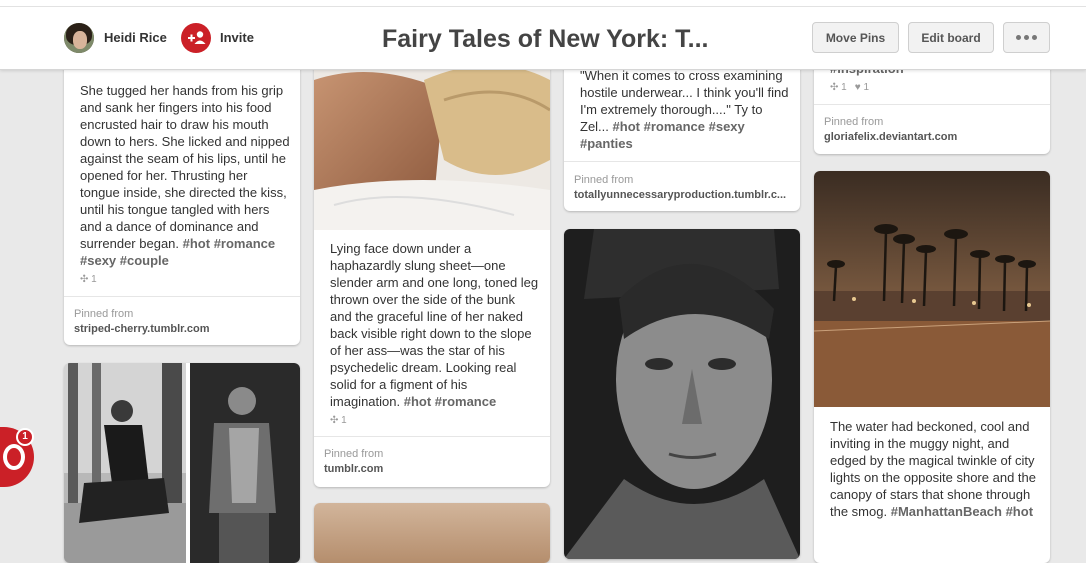 The image size is (1086, 563). Describe the element at coordinates (25, 437) in the screenshot. I see `notification-count: 1` at that location.